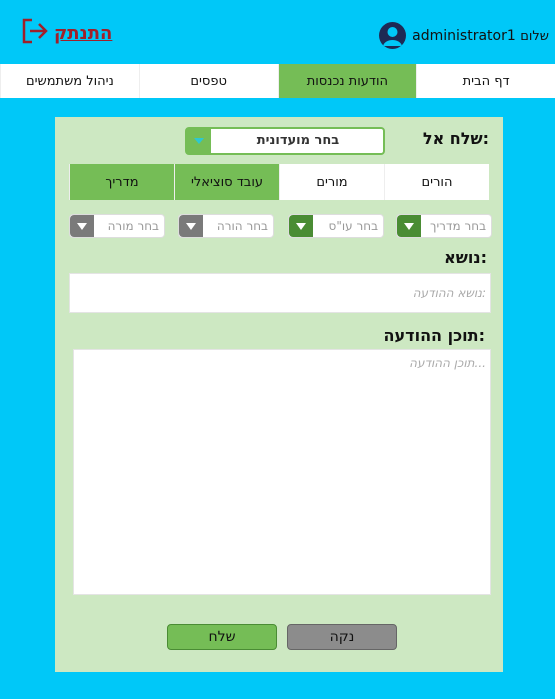 This screenshot has height=699, width=555. I want to click on select-social-worker-label: בחר עו"ס, so click(353, 226).